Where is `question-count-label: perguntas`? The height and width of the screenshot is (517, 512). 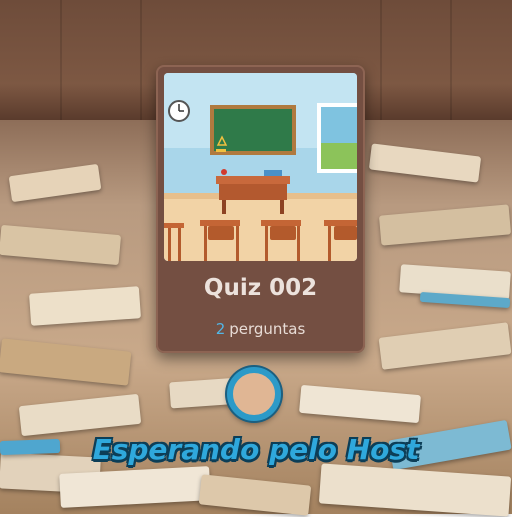 question-count-label: perguntas is located at coordinates (267, 329).